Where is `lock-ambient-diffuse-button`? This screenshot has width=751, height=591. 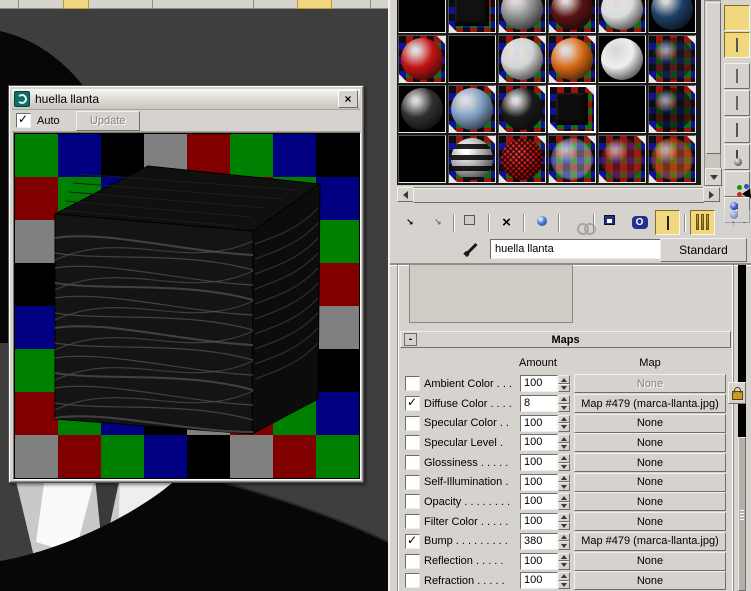 lock-ambient-diffuse-button is located at coordinates (737, 393).